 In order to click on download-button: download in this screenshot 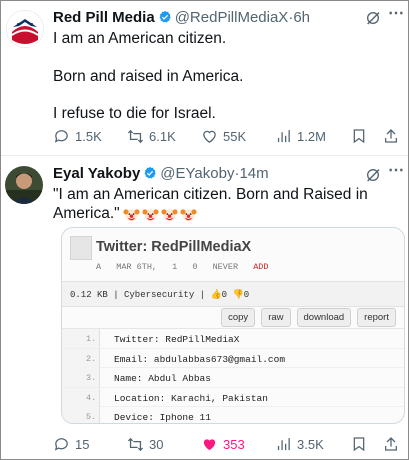, I will do `click(324, 317)`.